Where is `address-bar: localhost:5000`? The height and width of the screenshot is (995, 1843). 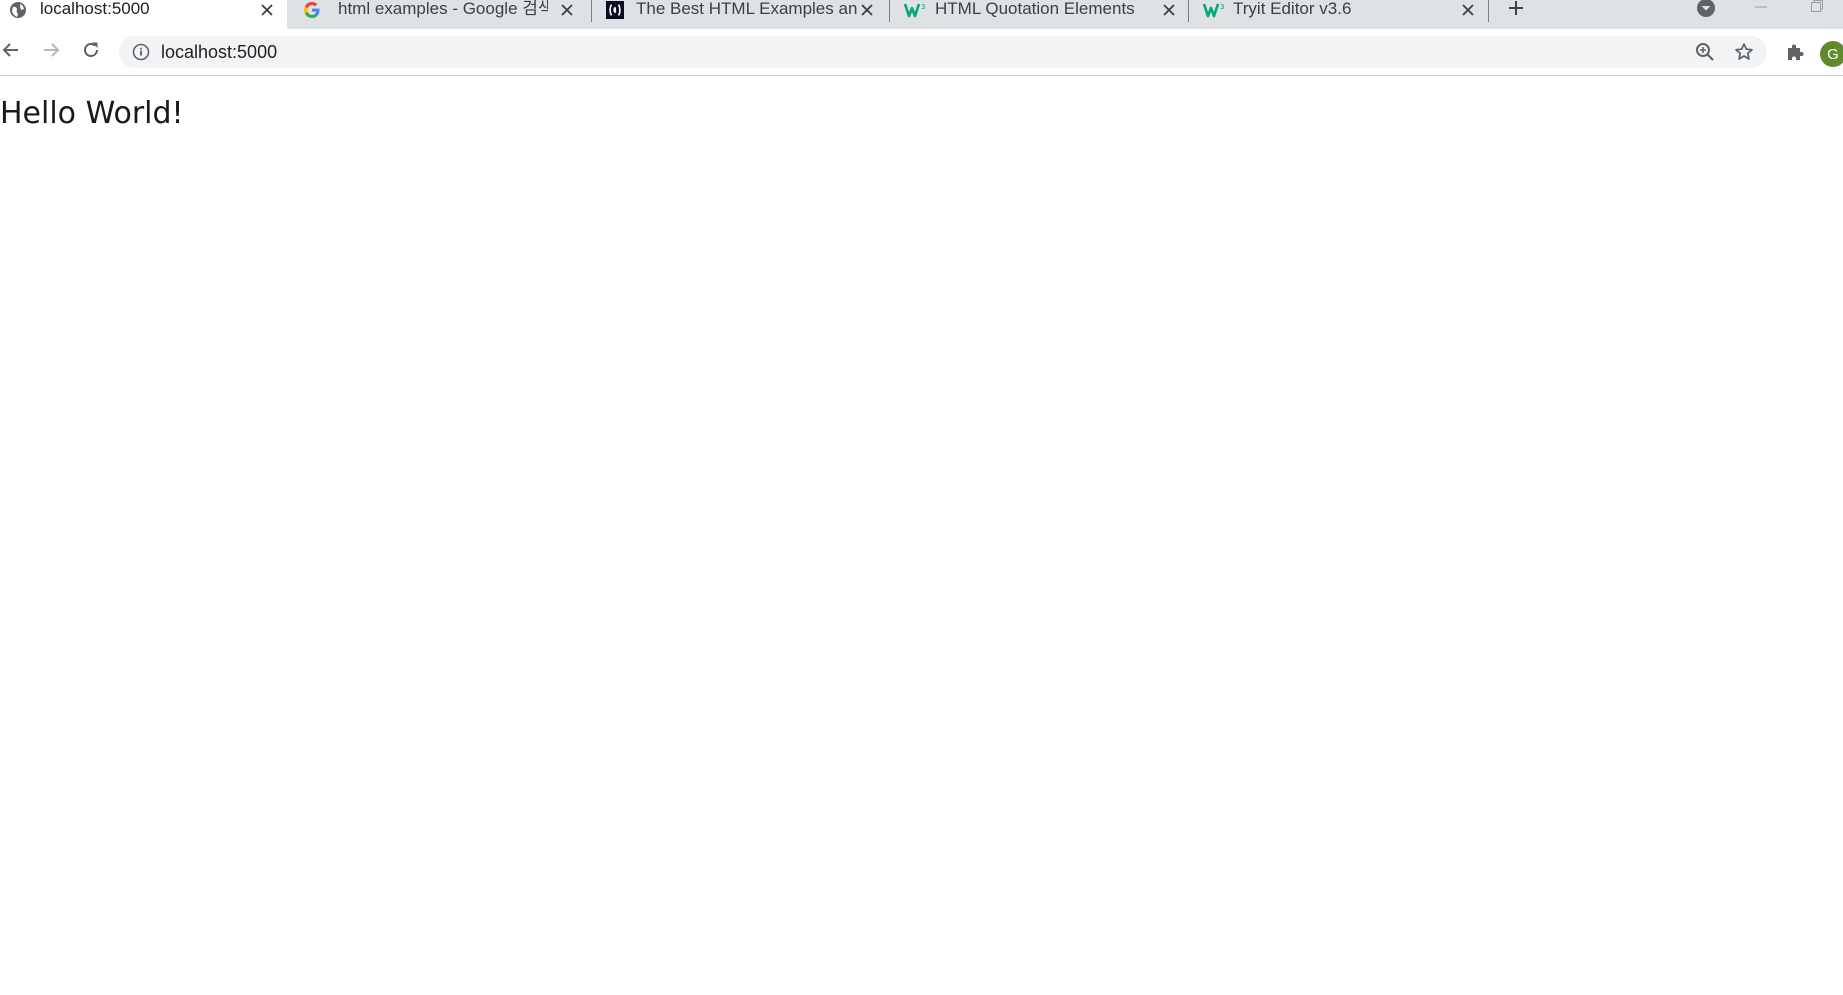 address-bar: localhost:5000 is located at coordinates (943, 52).